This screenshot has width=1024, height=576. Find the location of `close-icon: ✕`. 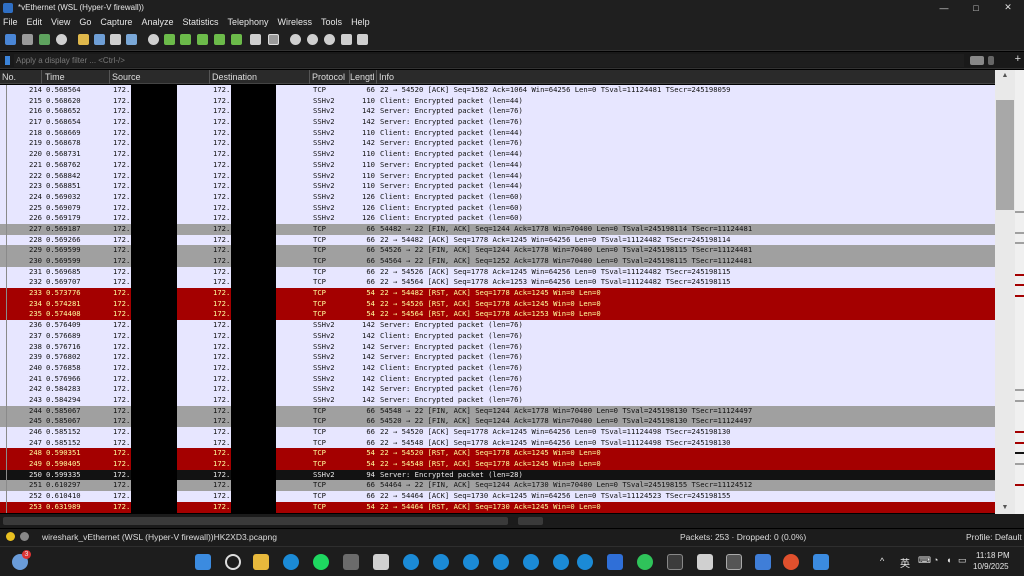

close-icon: ✕ is located at coordinates (1008, 7).